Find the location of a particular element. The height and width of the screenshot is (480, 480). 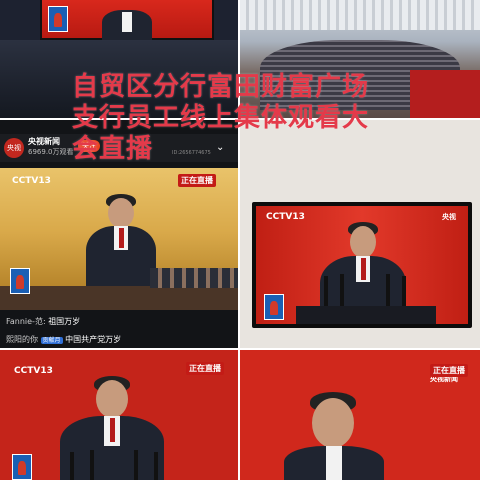

comment-user: Fannie-范: is located at coordinates (26, 321).